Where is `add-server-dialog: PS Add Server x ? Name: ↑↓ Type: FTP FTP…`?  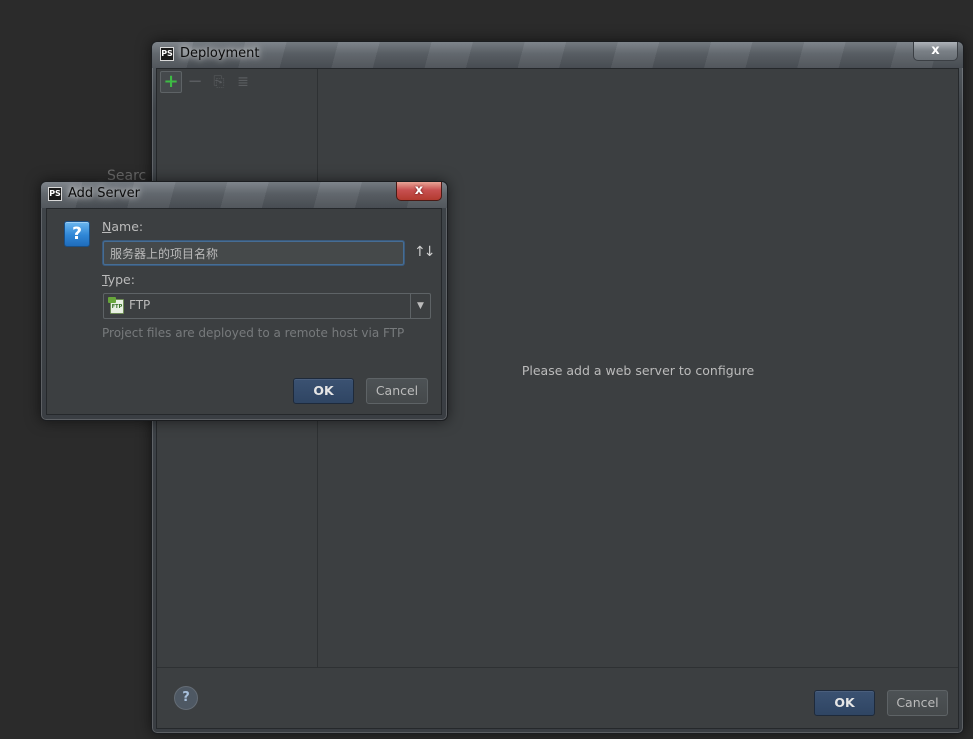
add-server-dialog: PS Add Server x ? Name: ↑↓ Type: FTP FTP… is located at coordinates (244, 301).